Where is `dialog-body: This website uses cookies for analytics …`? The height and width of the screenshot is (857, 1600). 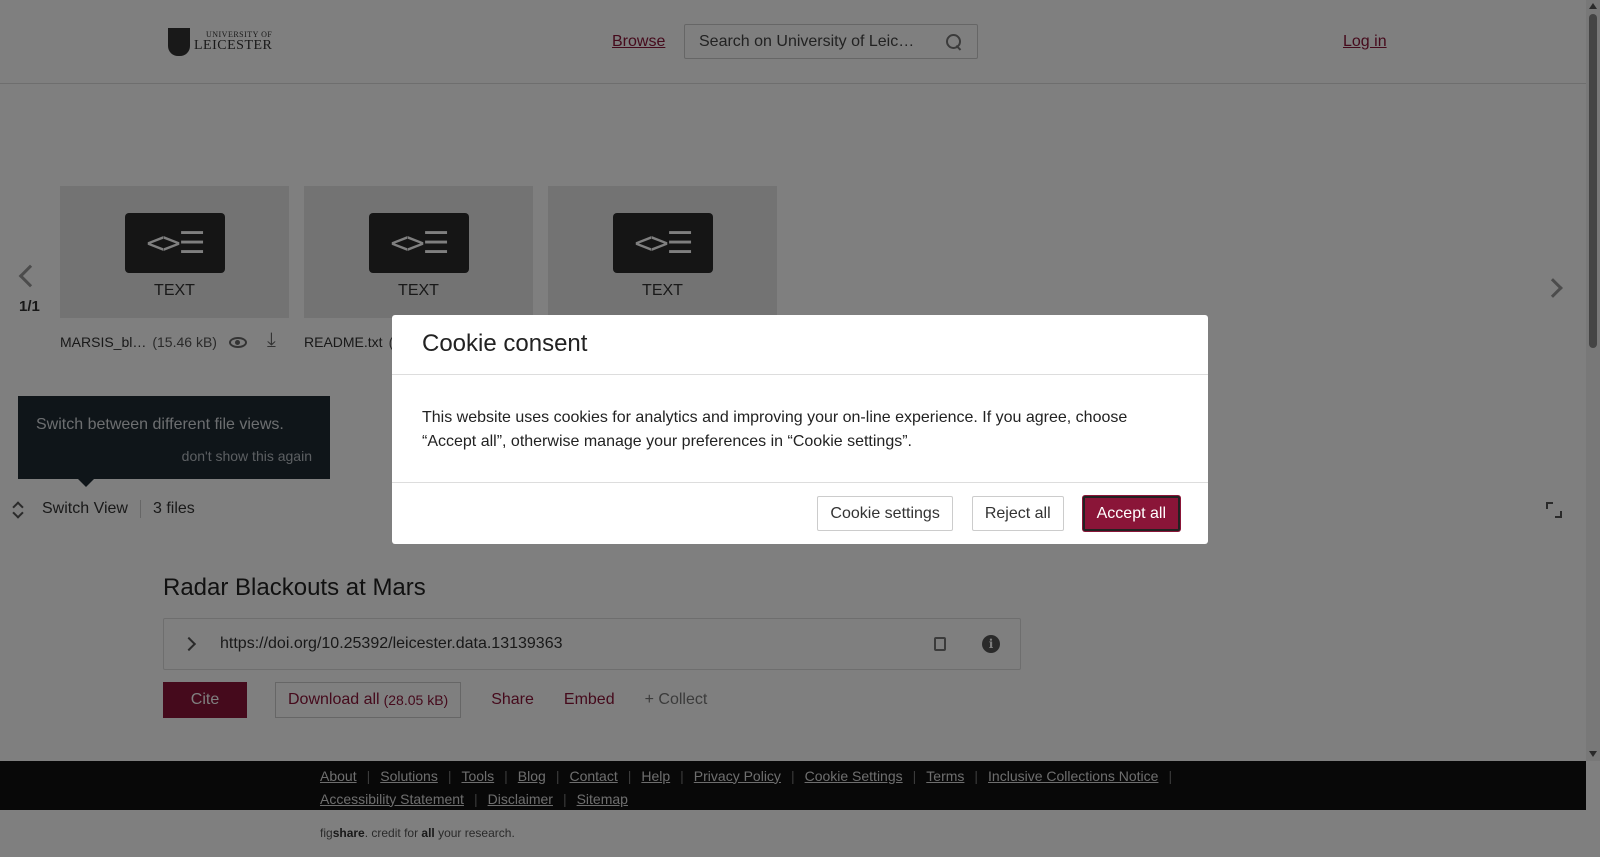 dialog-body: This website uses cookies for analytics … is located at coordinates (800, 429).